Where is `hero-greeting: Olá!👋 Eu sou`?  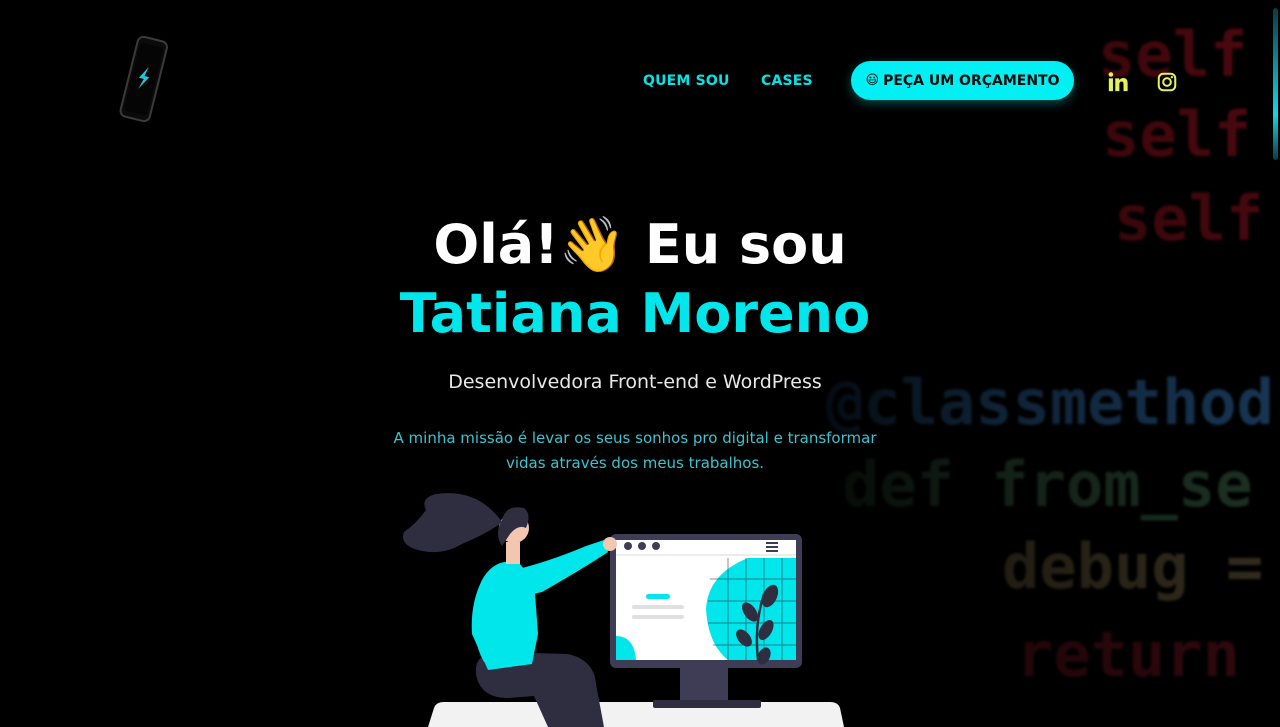 hero-greeting: Olá!👋 Eu sou is located at coordinates (640, 245).